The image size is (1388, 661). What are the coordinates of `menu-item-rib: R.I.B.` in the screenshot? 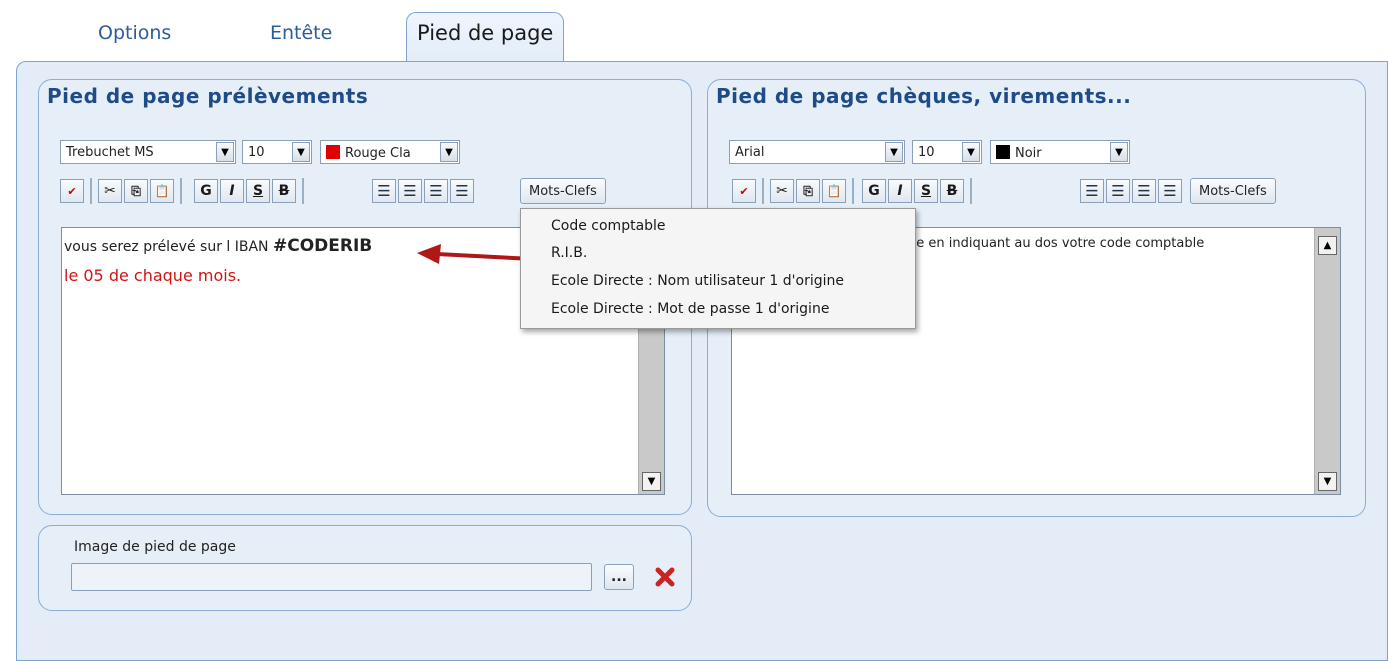 It's located at (569, 253).